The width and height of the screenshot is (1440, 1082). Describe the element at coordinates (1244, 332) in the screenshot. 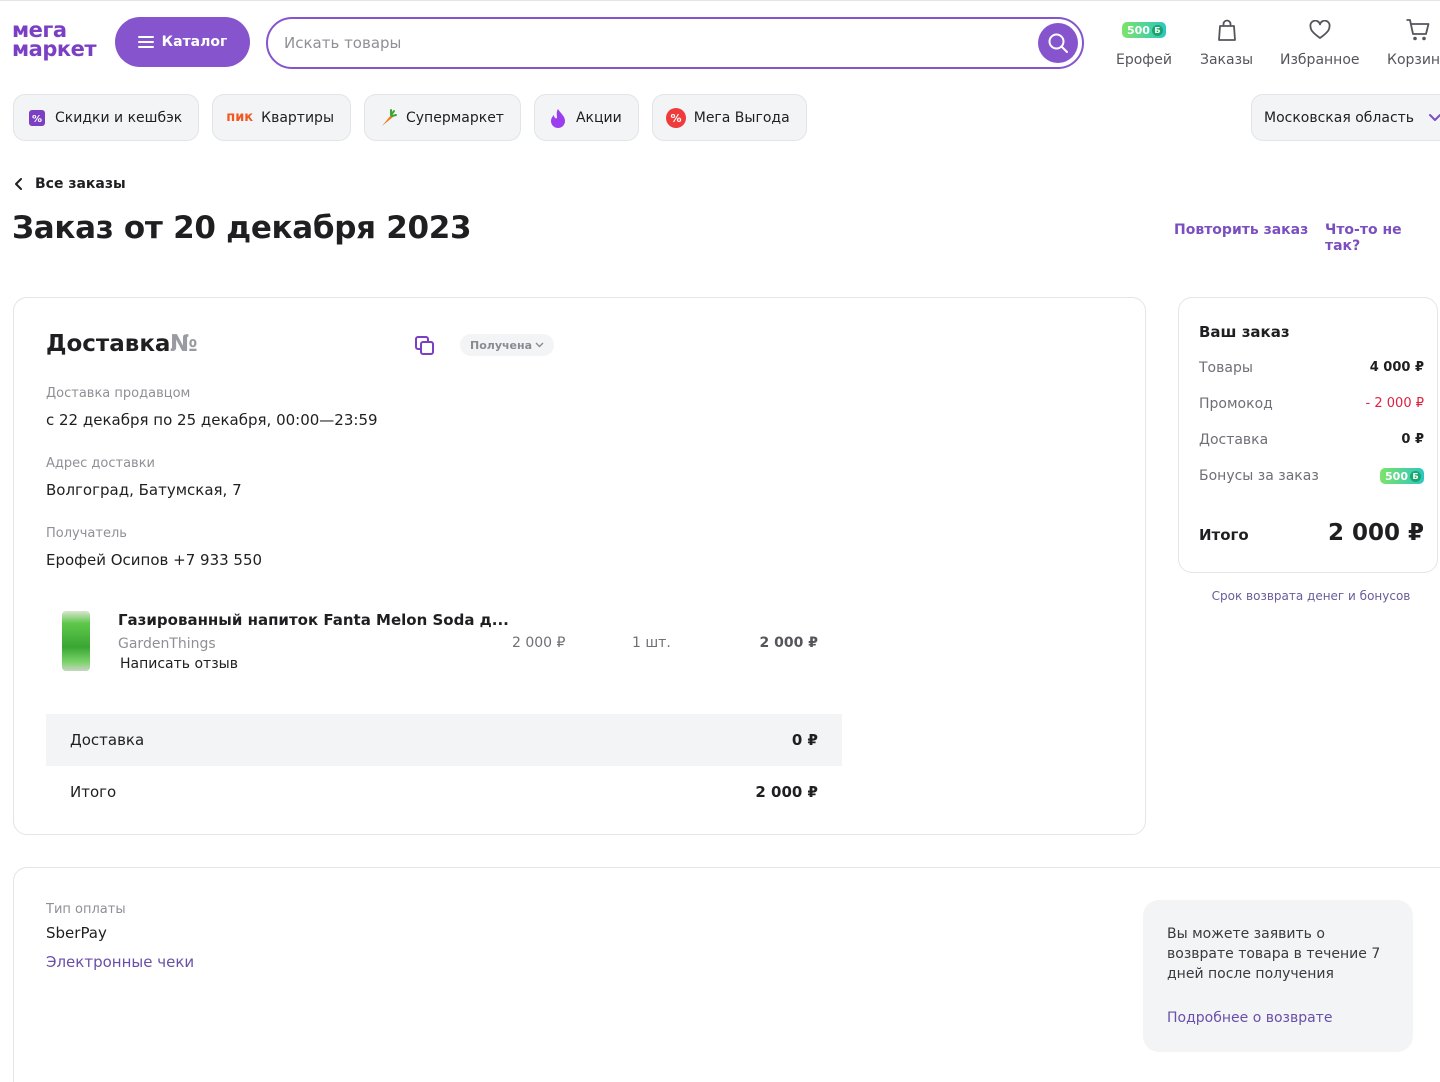

I see `summary-title: Ваш заказ` at that location.